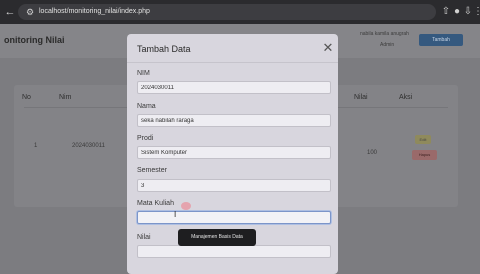  I want to click on nama-label: Nama, so click(146, 106).